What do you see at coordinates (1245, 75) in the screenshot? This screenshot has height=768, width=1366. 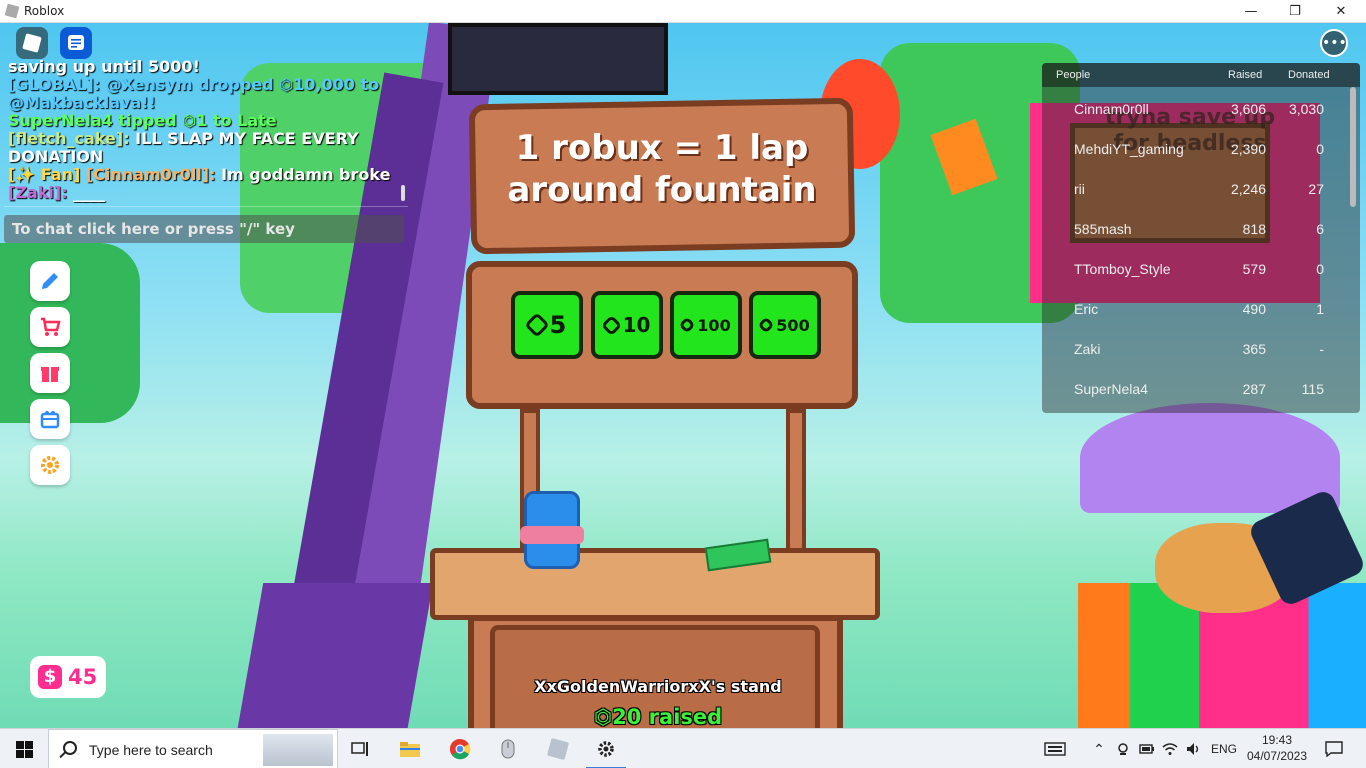 I see `column-raised: Raised` at bounding box center [1245, 75].